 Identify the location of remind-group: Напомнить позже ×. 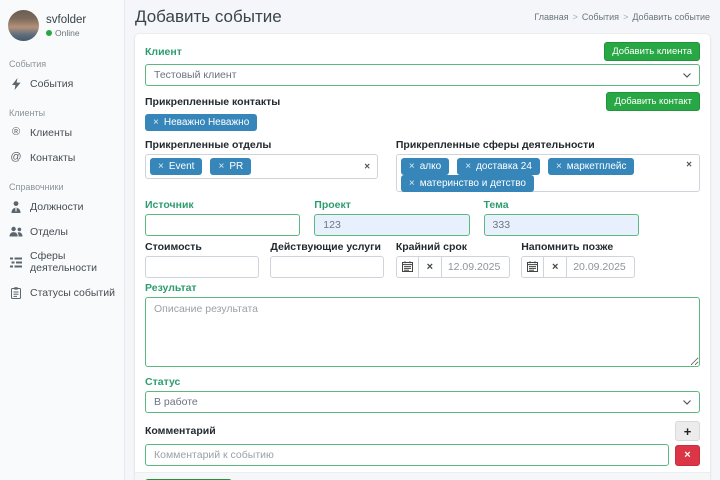
(578, 259).